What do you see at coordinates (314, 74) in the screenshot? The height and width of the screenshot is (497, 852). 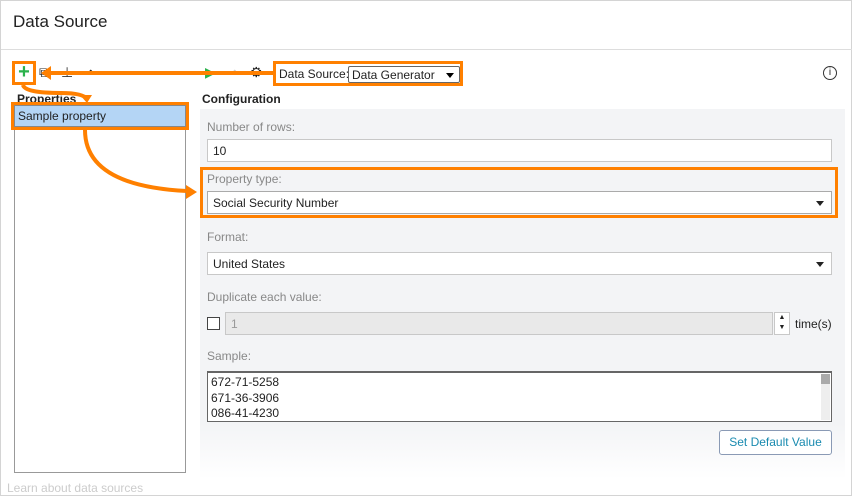 I see `data-source-label: Data Source:` at bounding box center [314, 74].